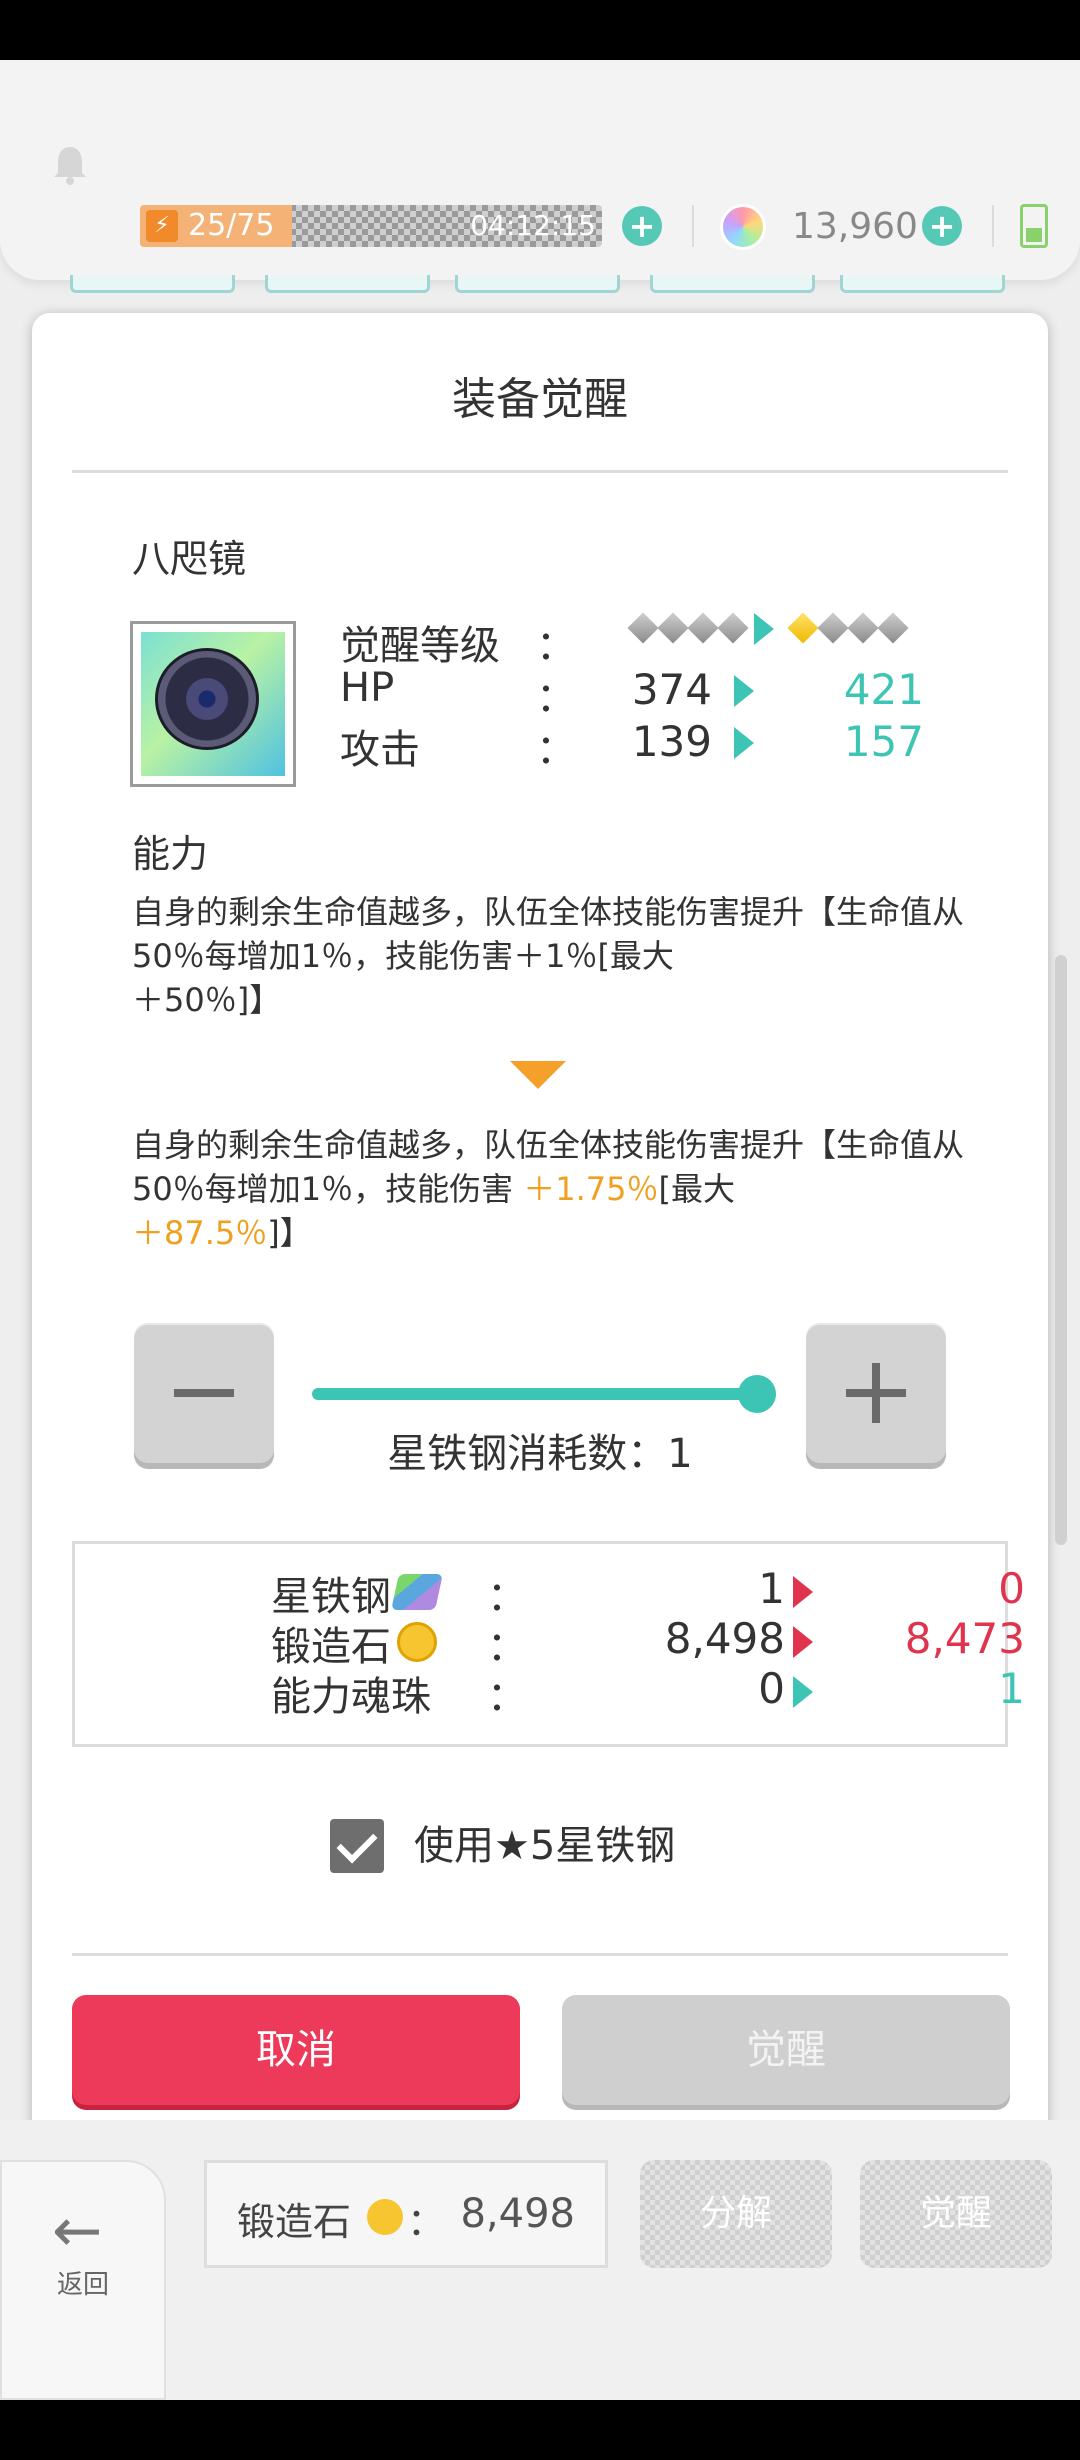 The height and width of the screenshot is (2460, 1080). What do you see at coordinates (294, 2222) in the screenshot?
I see `forge-stone-label: 锻造石` at bounding box center [294, 2222].